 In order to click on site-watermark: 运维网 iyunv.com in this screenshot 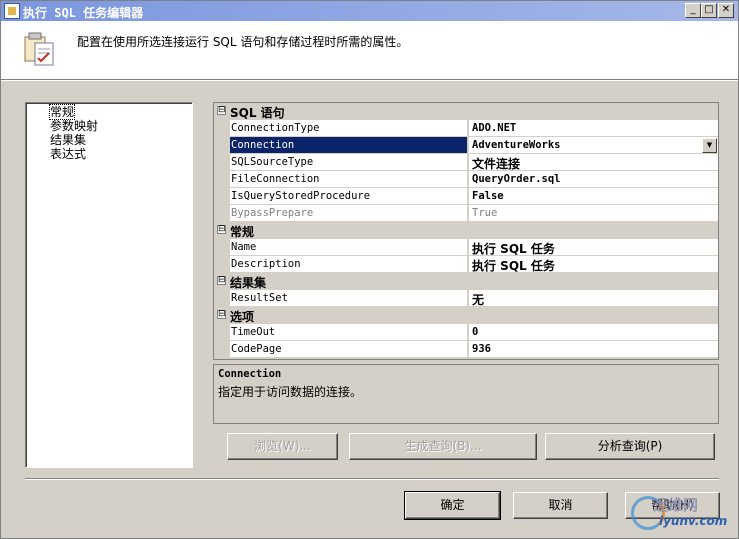, I will do `click(682, 514)`.